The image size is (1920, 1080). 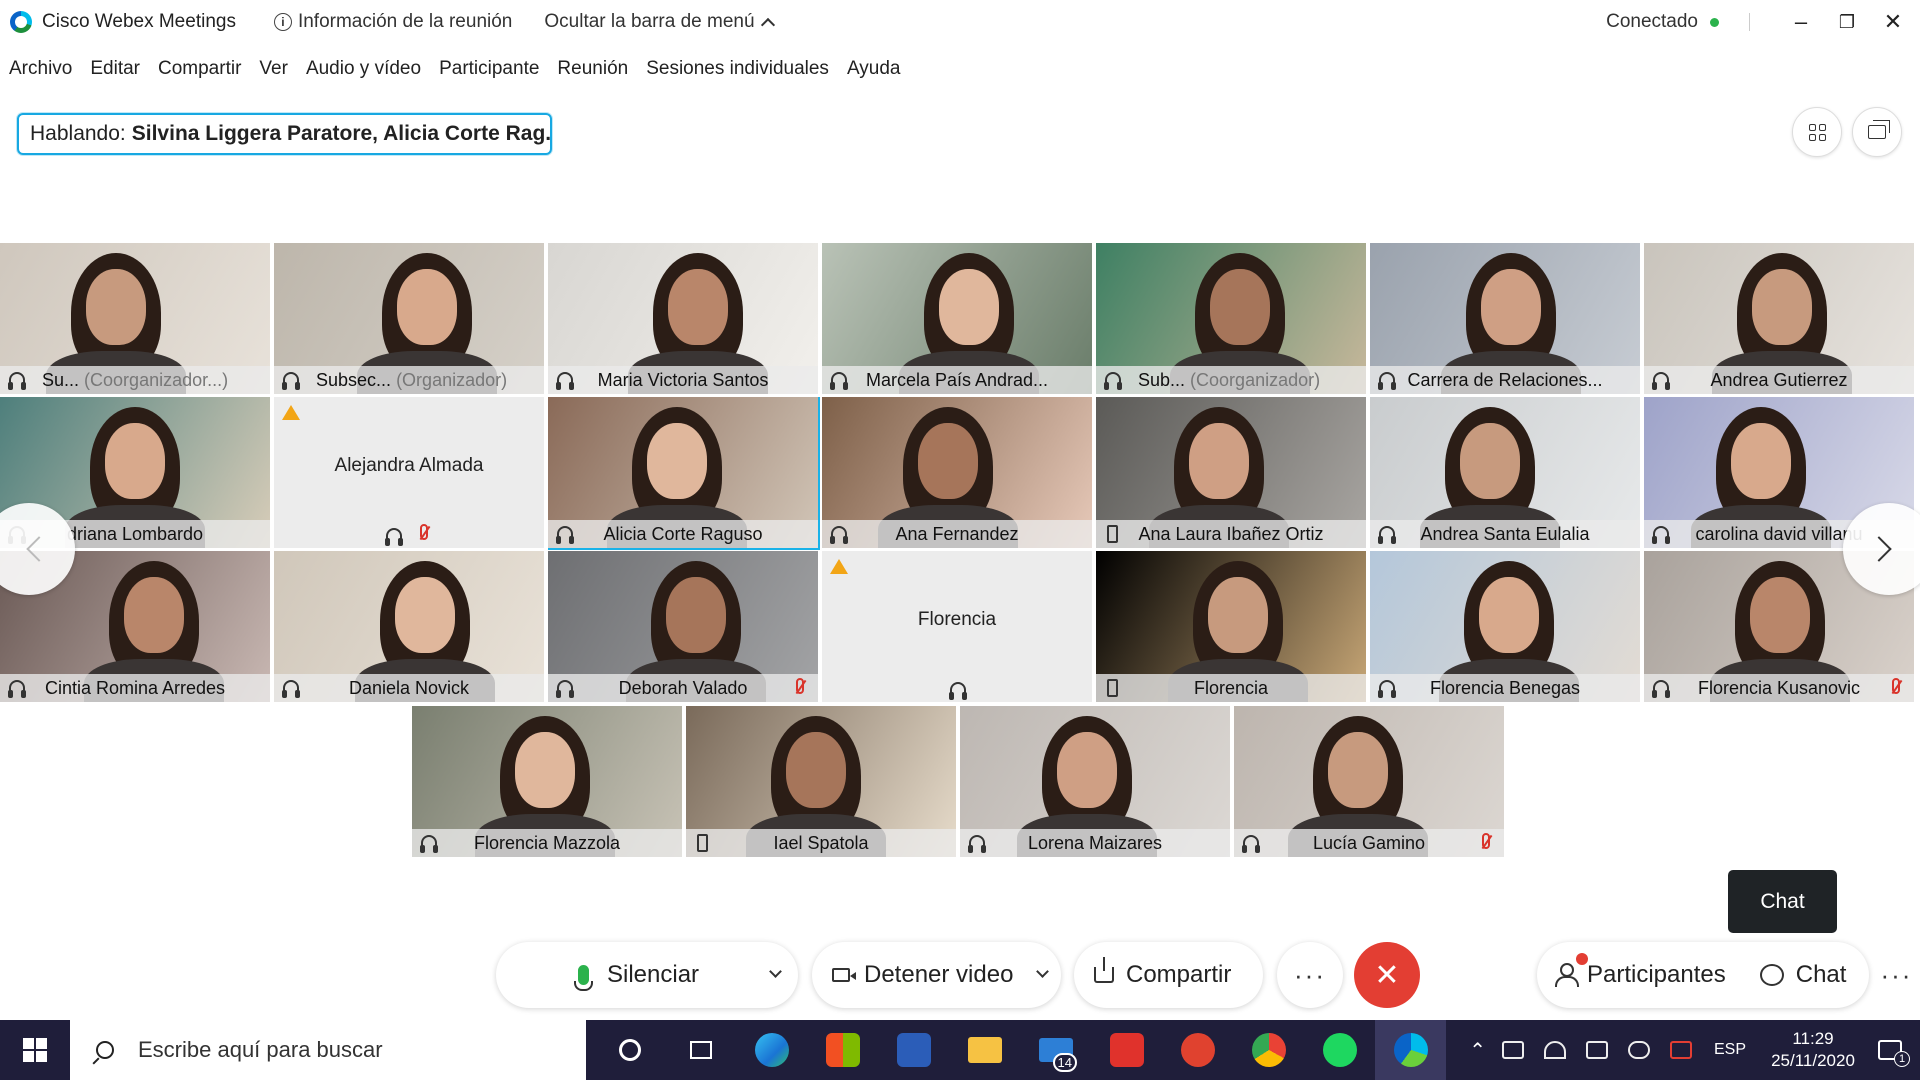 What do you see at coordinates (1232, 473) in the screenshot?
I see `participant-tile: Ana Laura Ibañez Ortiz` at bounding box center [1232, 473].